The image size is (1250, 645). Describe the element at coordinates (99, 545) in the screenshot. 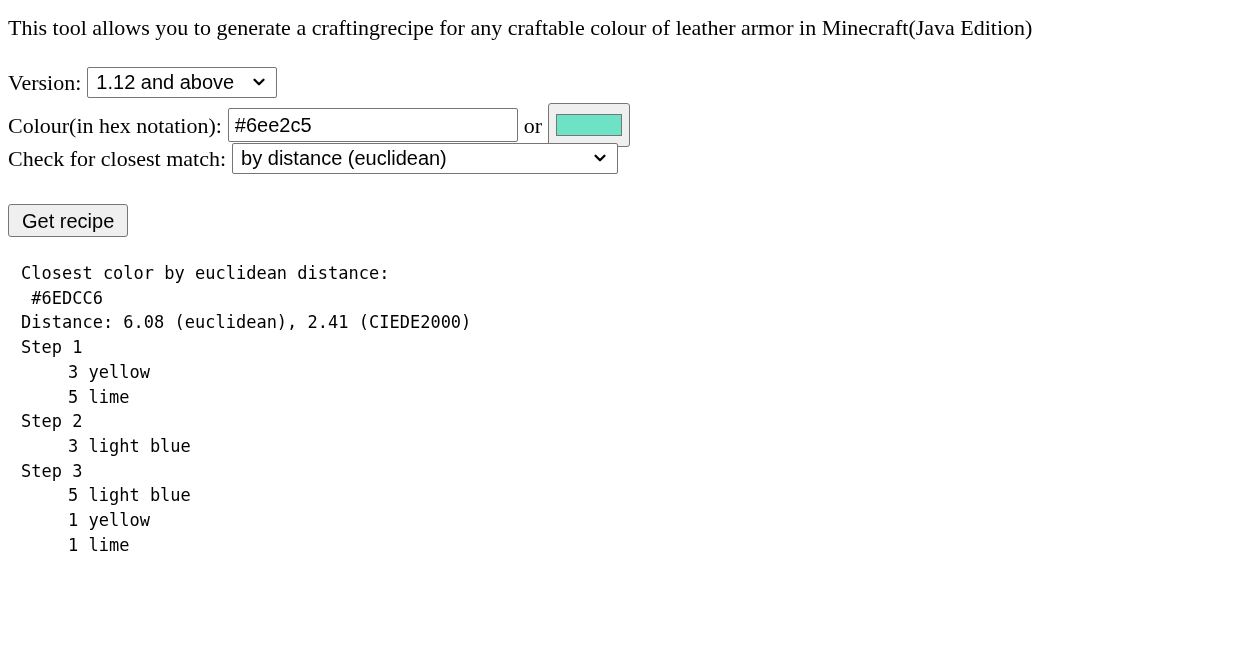

I see `step-ingredient: 1 lime` at that location.